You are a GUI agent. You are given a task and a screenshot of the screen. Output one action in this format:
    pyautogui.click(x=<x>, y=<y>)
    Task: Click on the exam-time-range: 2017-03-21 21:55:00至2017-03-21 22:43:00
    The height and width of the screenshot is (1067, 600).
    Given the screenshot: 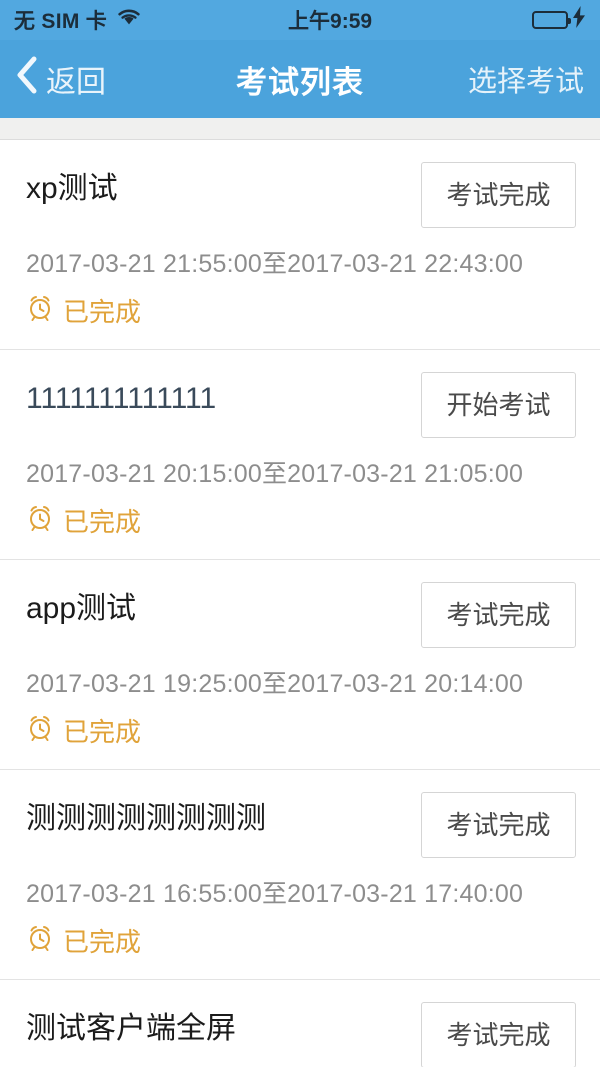 What is the action you would take?
    pyautogui.click(x=275, y=264)
    